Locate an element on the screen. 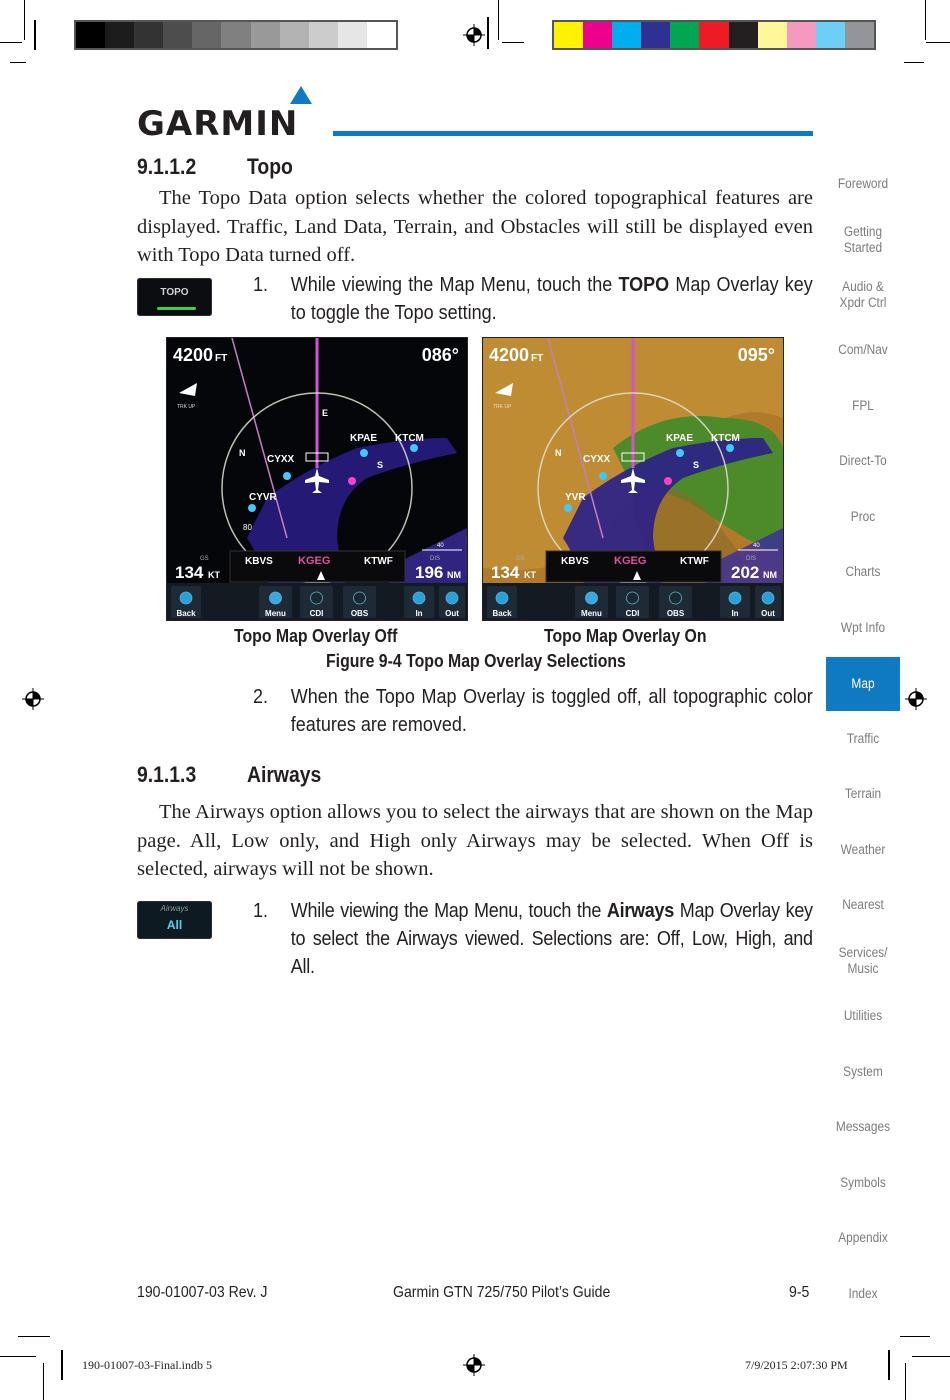  dis-label: DIS is located at coordinates (751, 559).